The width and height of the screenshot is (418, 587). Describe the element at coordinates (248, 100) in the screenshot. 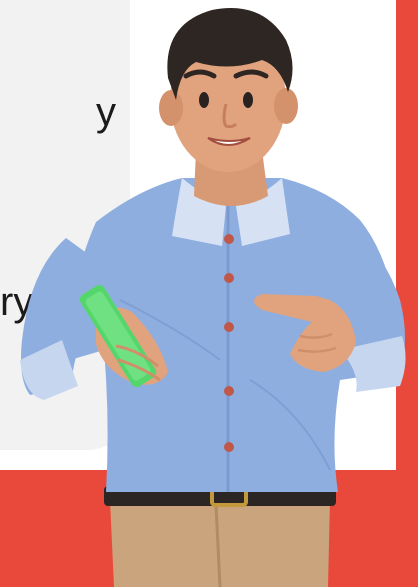

I see `eye-right` at that location.